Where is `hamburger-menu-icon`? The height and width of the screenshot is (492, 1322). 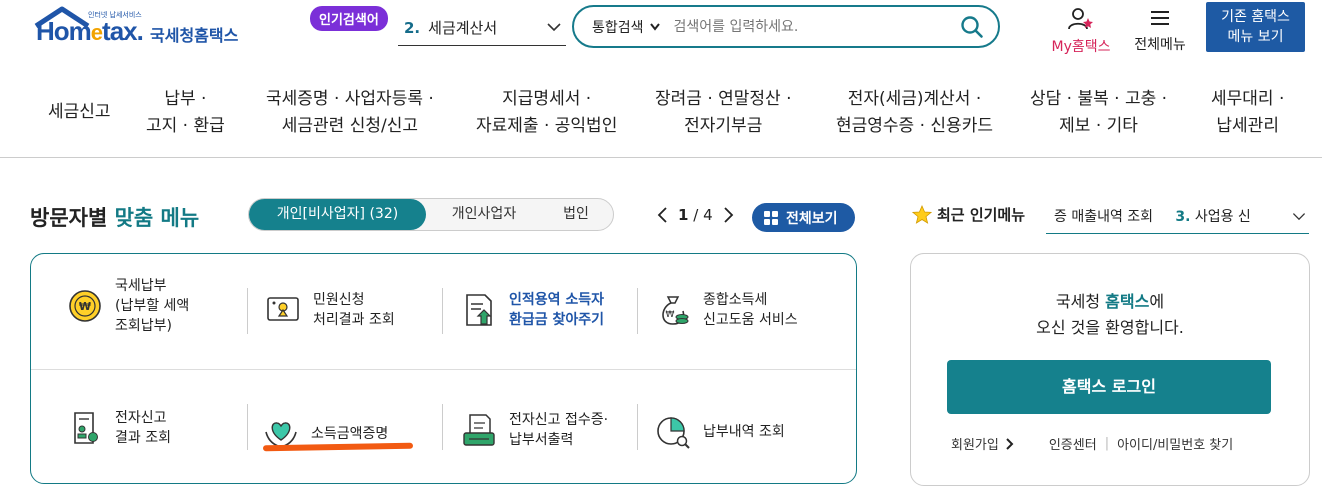 hamburger-menu-icon is located at coordinates (1160, 18).